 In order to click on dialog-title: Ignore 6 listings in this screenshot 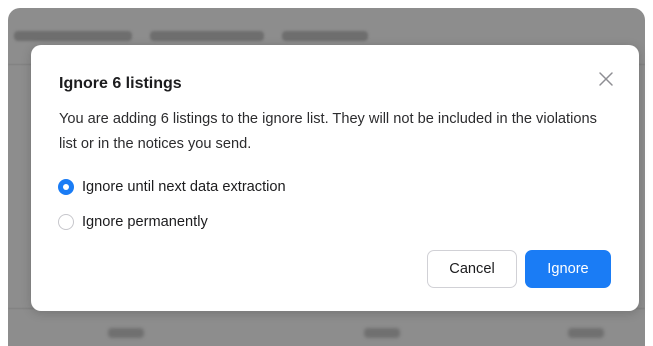, I will do `click(120, 83)`.